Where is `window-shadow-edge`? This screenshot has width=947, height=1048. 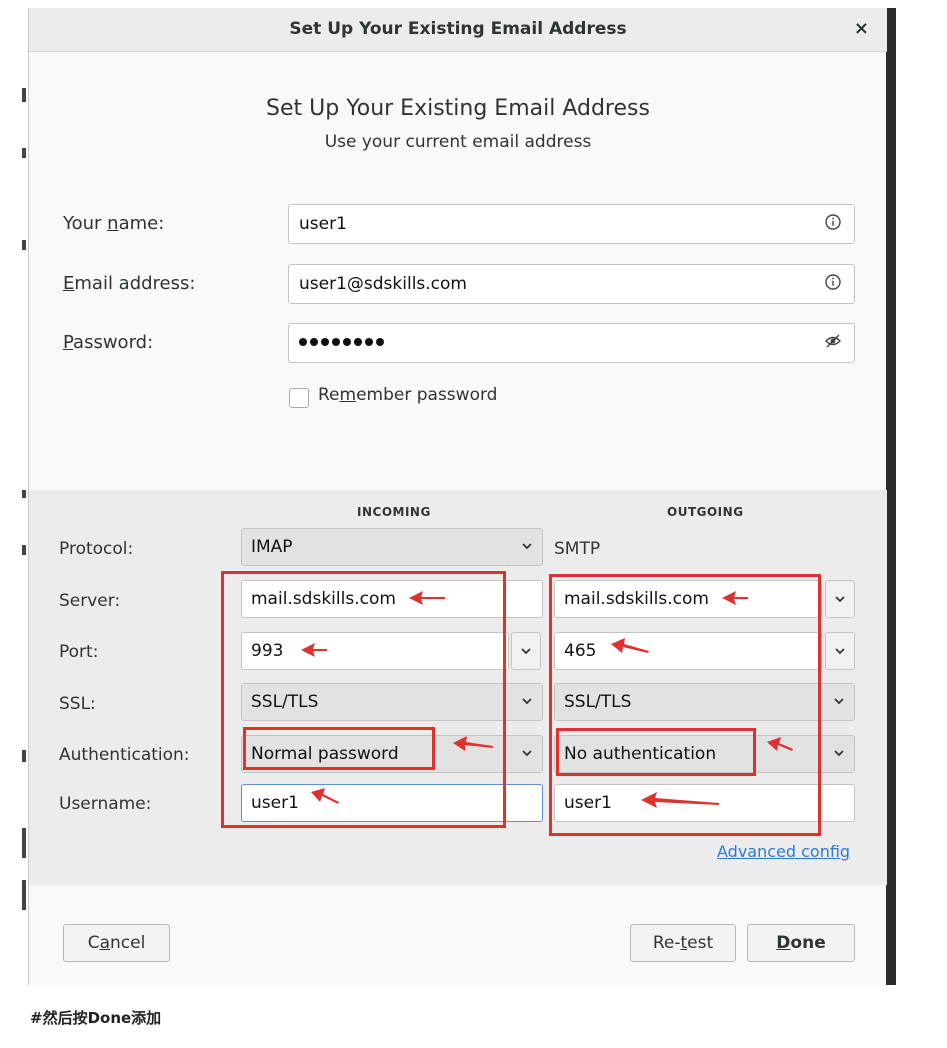 window-shadow-edge is located at coordinates (891, 496).